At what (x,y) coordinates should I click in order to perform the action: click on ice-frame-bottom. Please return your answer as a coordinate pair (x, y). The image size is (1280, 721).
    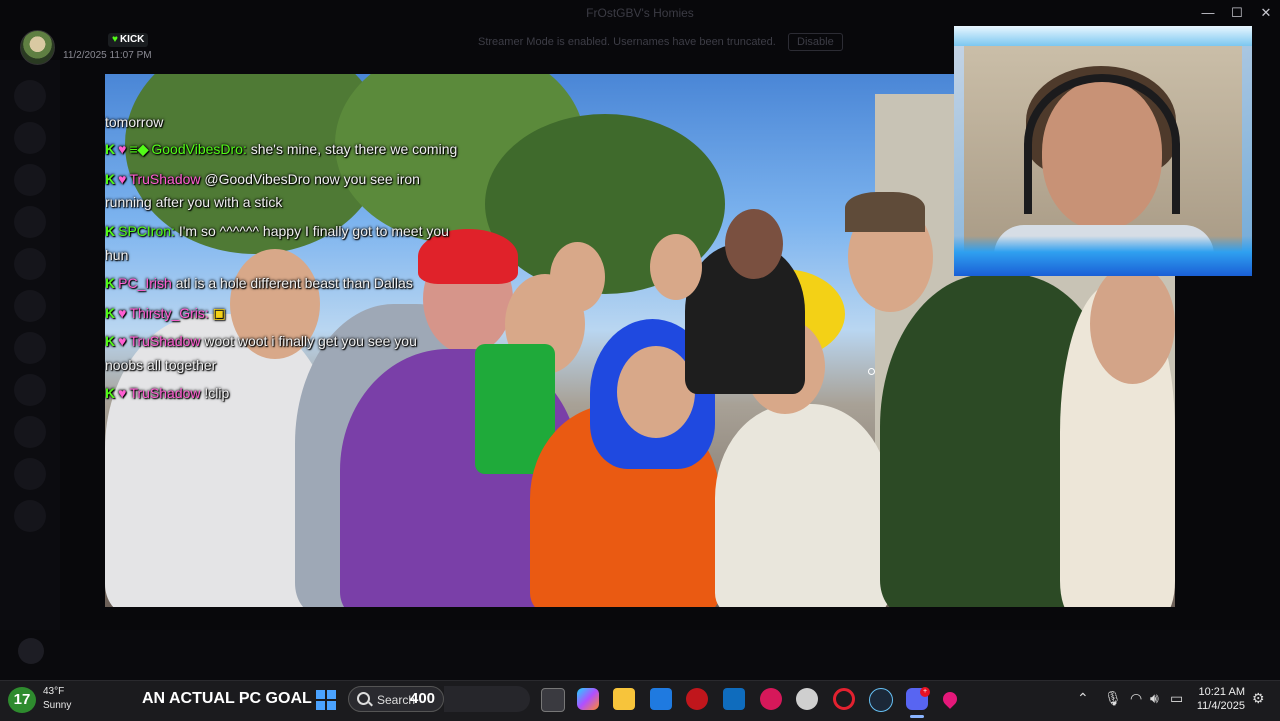
    Looking at the image, I should click on (1103, 256).